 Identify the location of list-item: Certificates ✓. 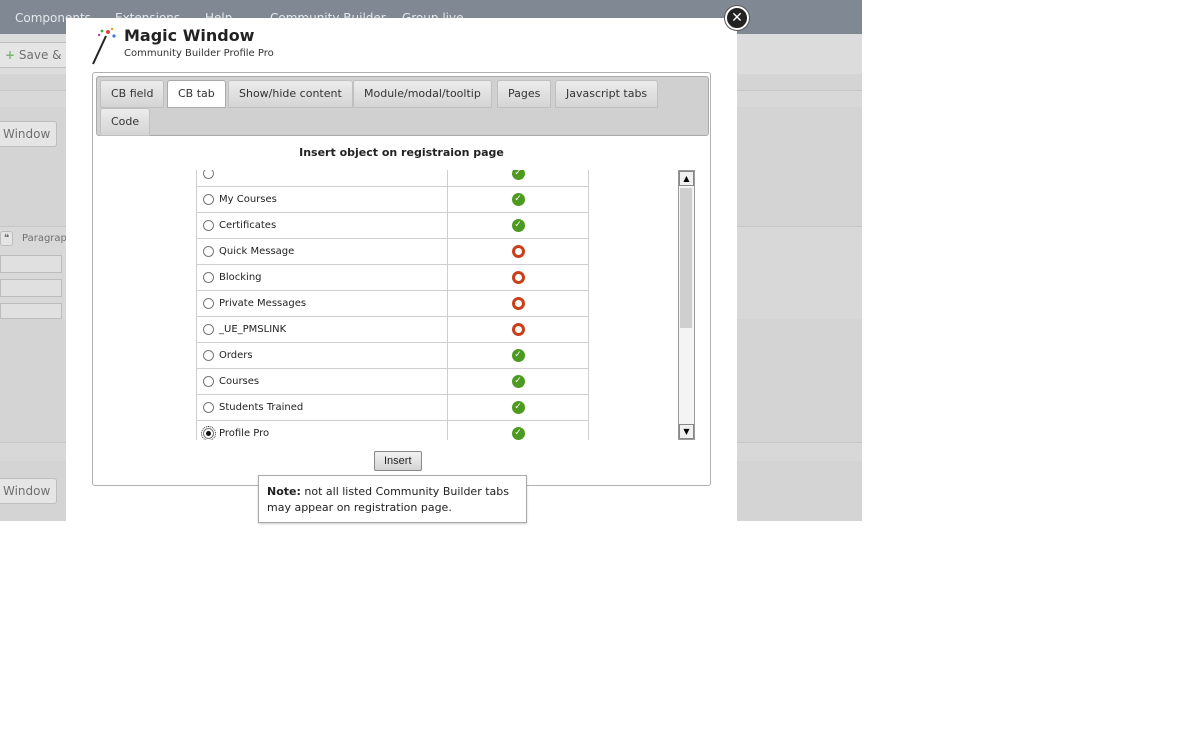
(392, 225).